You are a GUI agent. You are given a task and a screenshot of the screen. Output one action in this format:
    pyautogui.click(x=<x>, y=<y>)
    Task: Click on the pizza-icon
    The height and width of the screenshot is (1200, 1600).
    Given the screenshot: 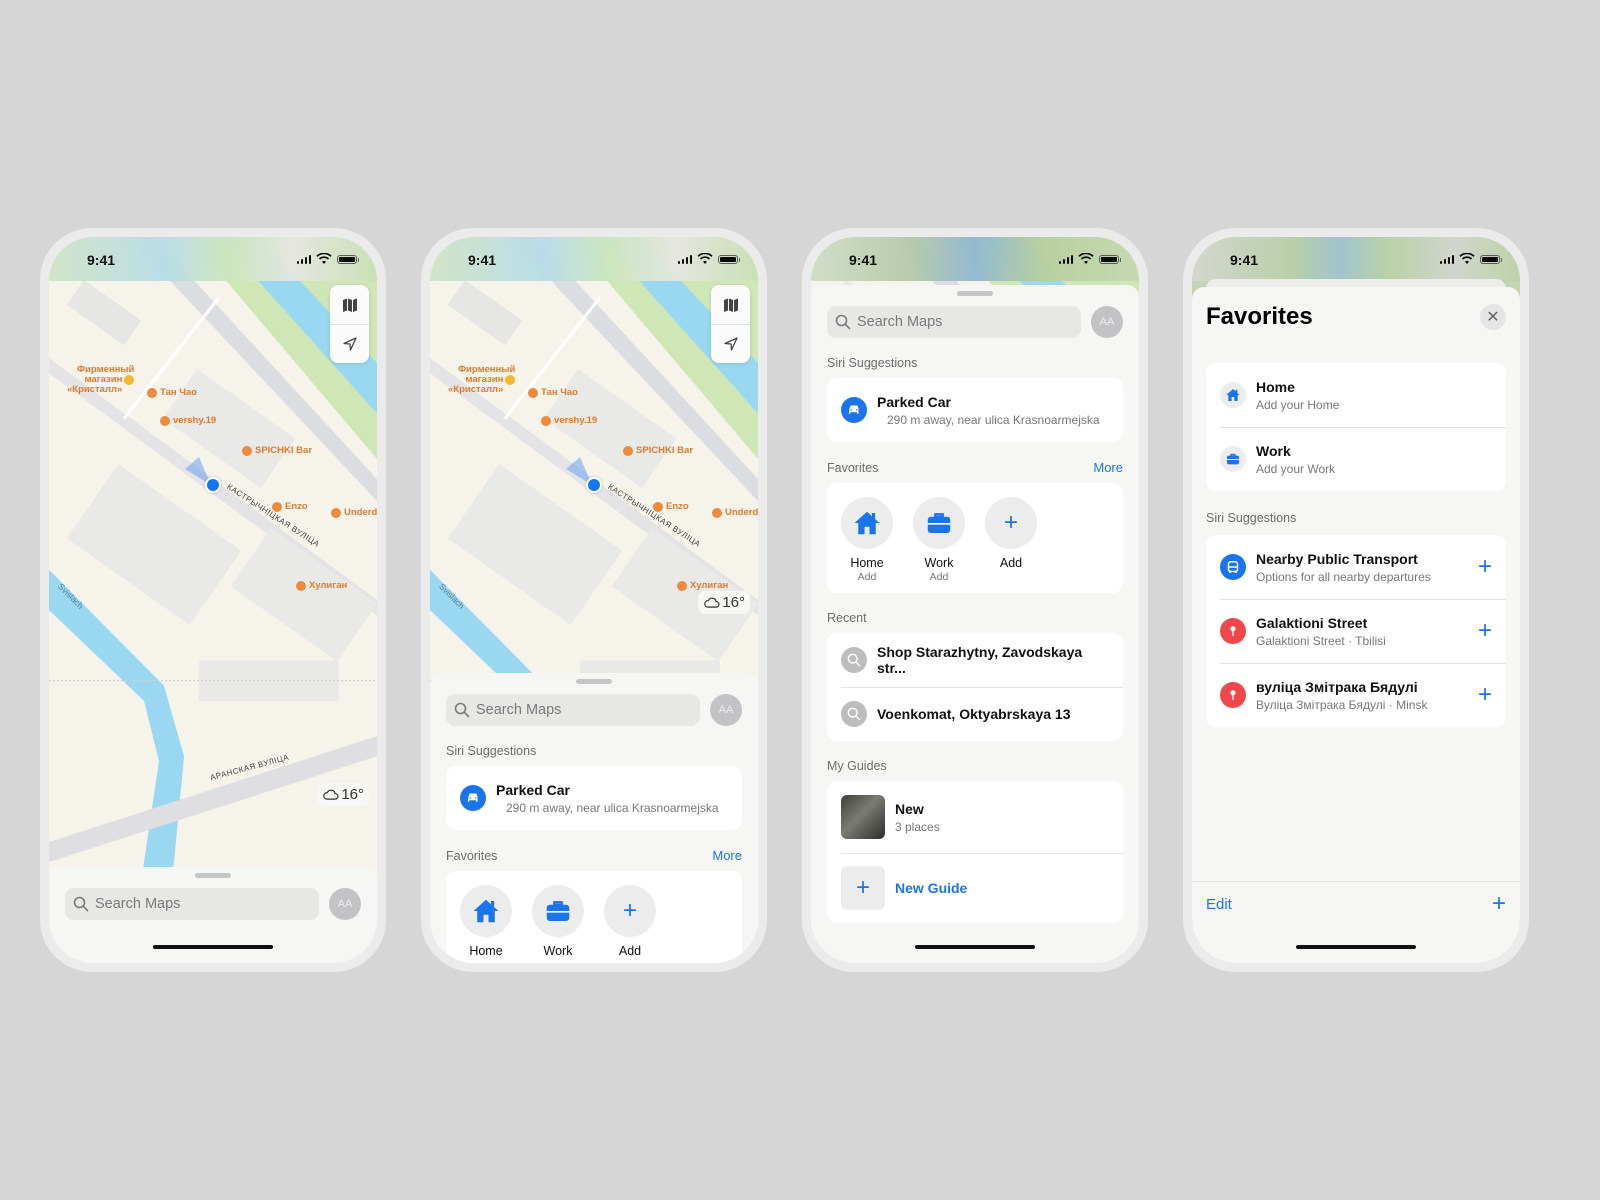 What is the action you would take?
    pyautogui.click(x=717, y=512)
    